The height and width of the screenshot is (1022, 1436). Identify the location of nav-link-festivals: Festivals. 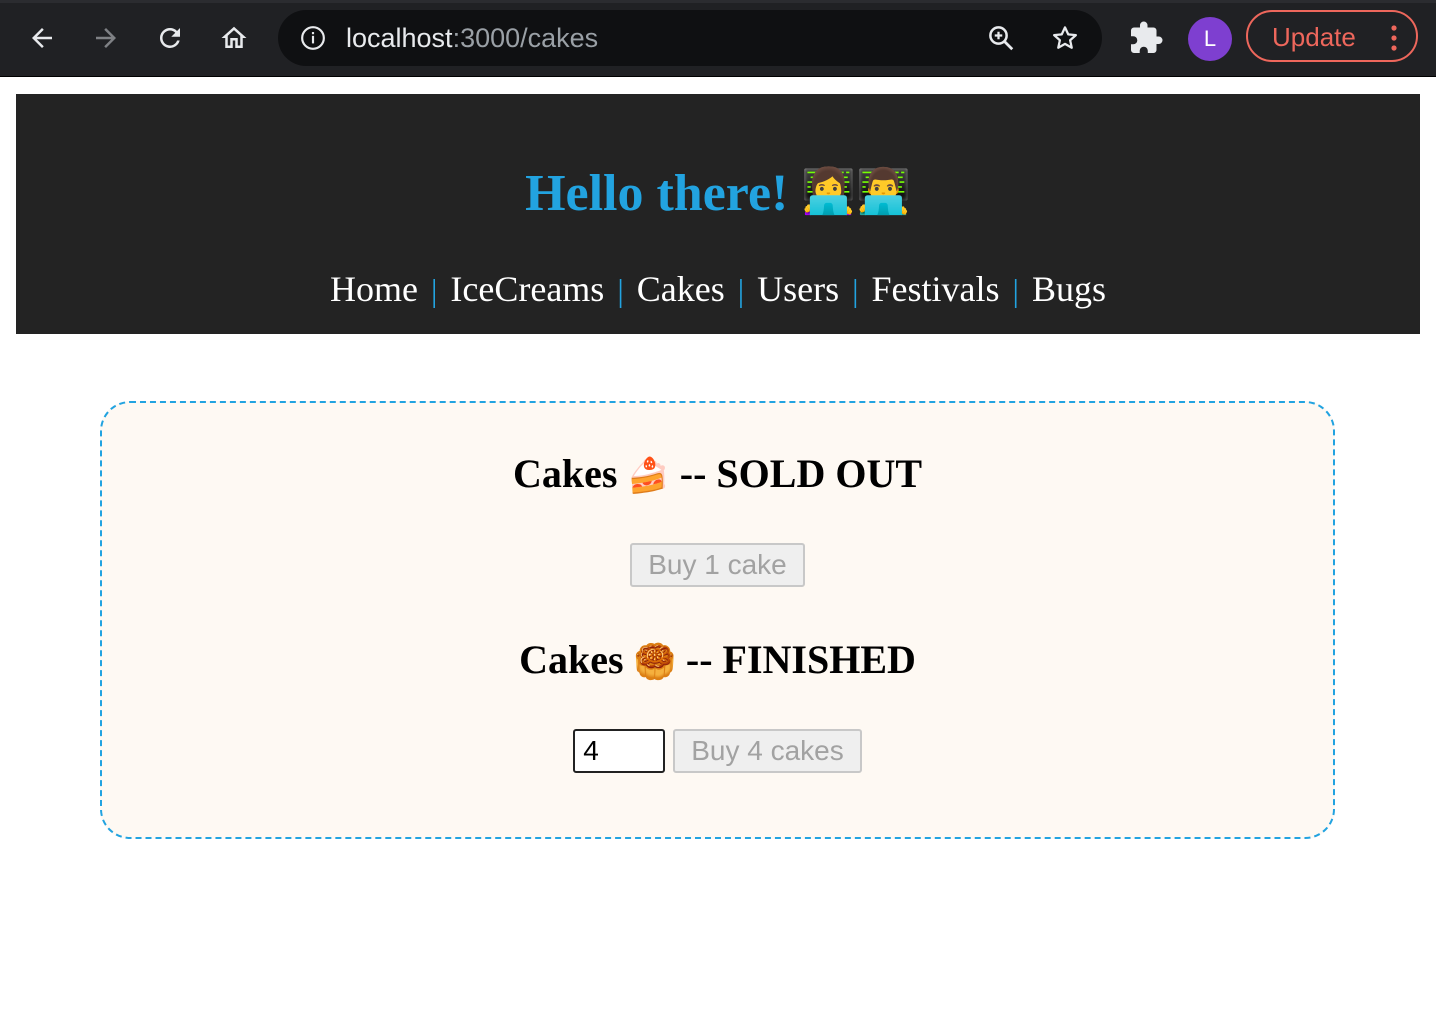
(936, 289).